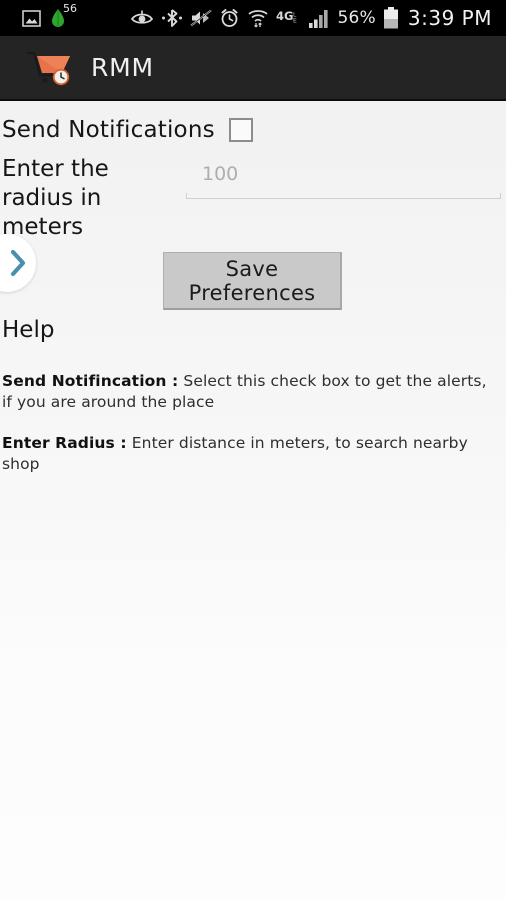  Describe the element at coordinates (391, 18) in the screenshot. I see `battery-icon` at that location.